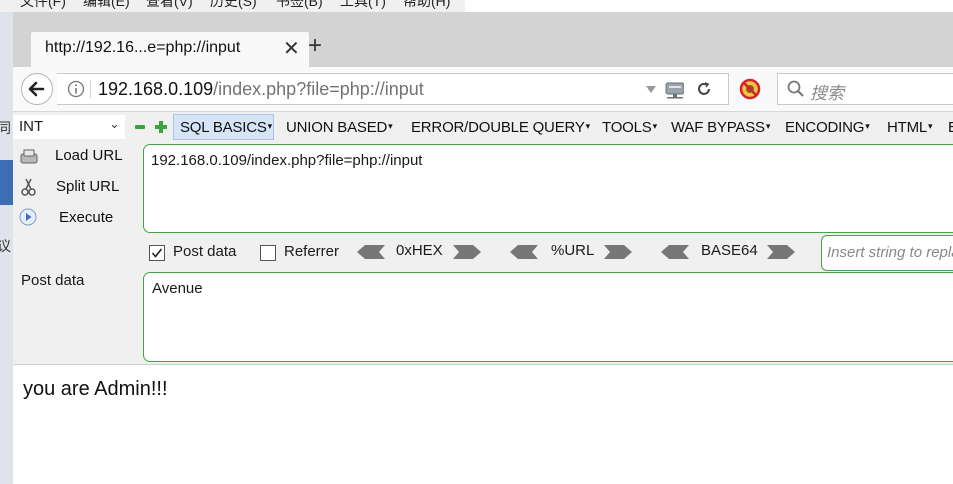 This screenshot has height=484, width=953. I want to click on url-text: 192.168.0.109/index.php?file=php://input, so click(261, 89).